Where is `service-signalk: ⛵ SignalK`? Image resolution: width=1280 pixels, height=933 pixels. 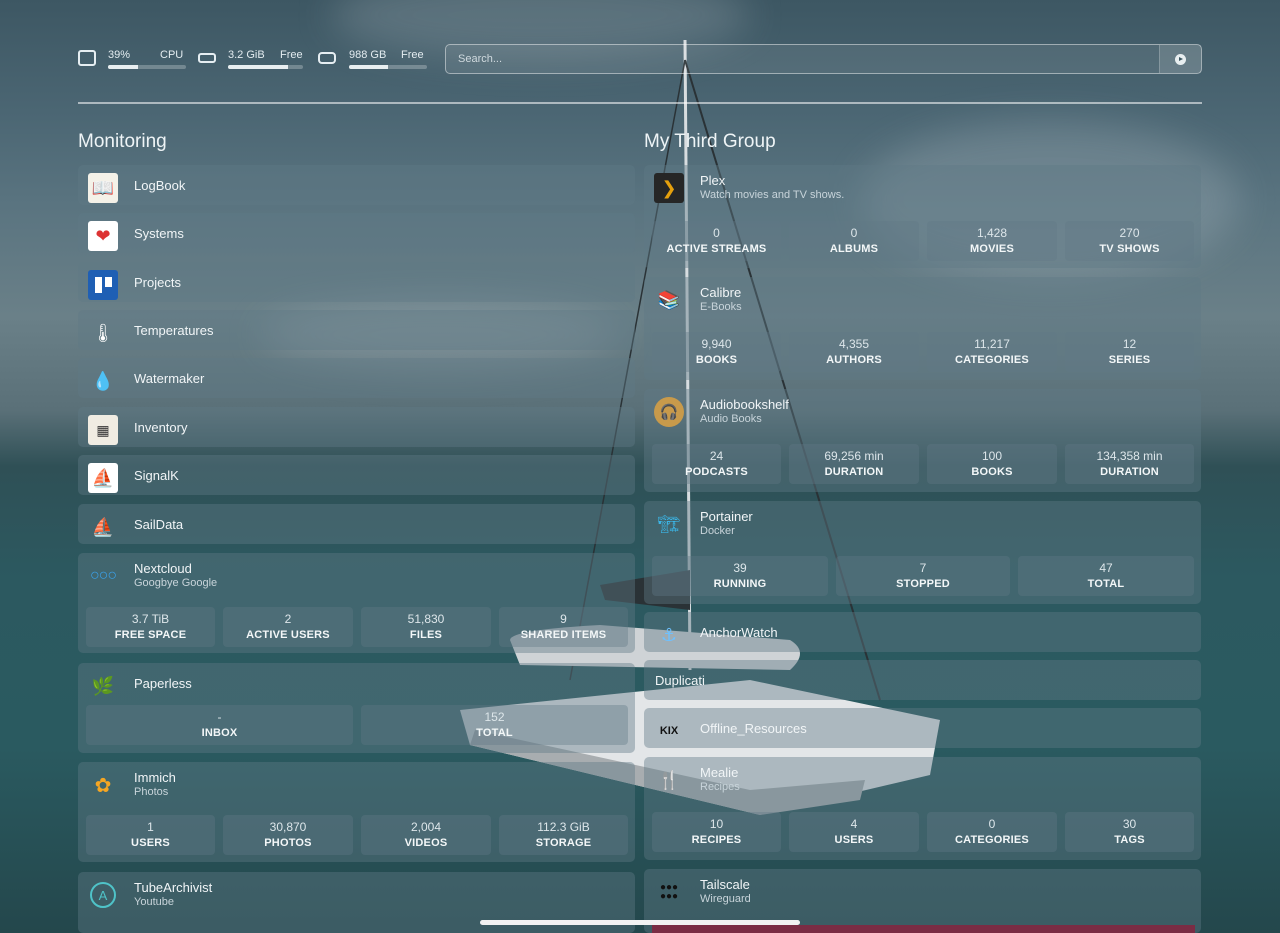 service-signalk: ⛵ SignalK is located at coordinates (356, 475).